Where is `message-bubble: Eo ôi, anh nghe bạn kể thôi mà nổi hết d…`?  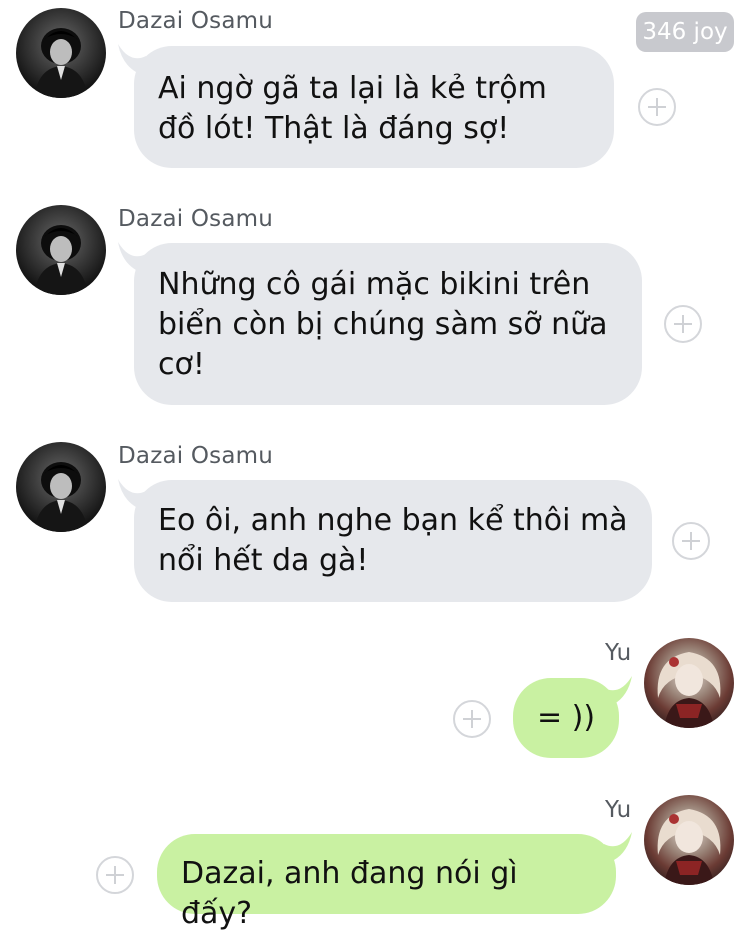 message-bubble: Eo ôi, anh nghe bạn kể thôi mà nổi hết d… is located at coordinates (393, 541).